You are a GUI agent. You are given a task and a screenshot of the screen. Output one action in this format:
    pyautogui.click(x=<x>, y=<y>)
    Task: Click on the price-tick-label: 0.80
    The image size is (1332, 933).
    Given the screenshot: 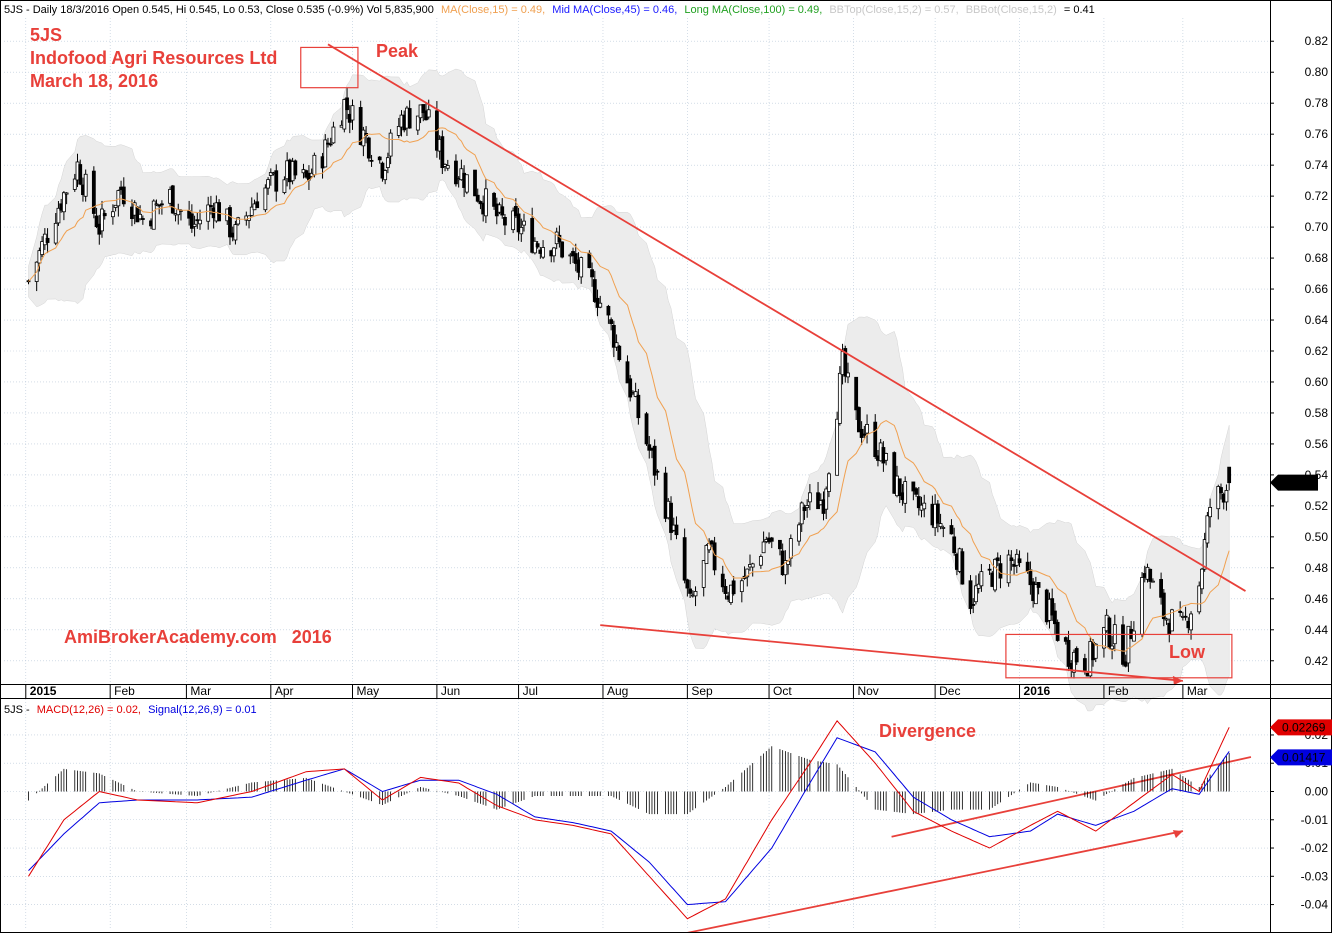 What is the action you would take?
    pyautogui.click(x=1317, y=72)
    